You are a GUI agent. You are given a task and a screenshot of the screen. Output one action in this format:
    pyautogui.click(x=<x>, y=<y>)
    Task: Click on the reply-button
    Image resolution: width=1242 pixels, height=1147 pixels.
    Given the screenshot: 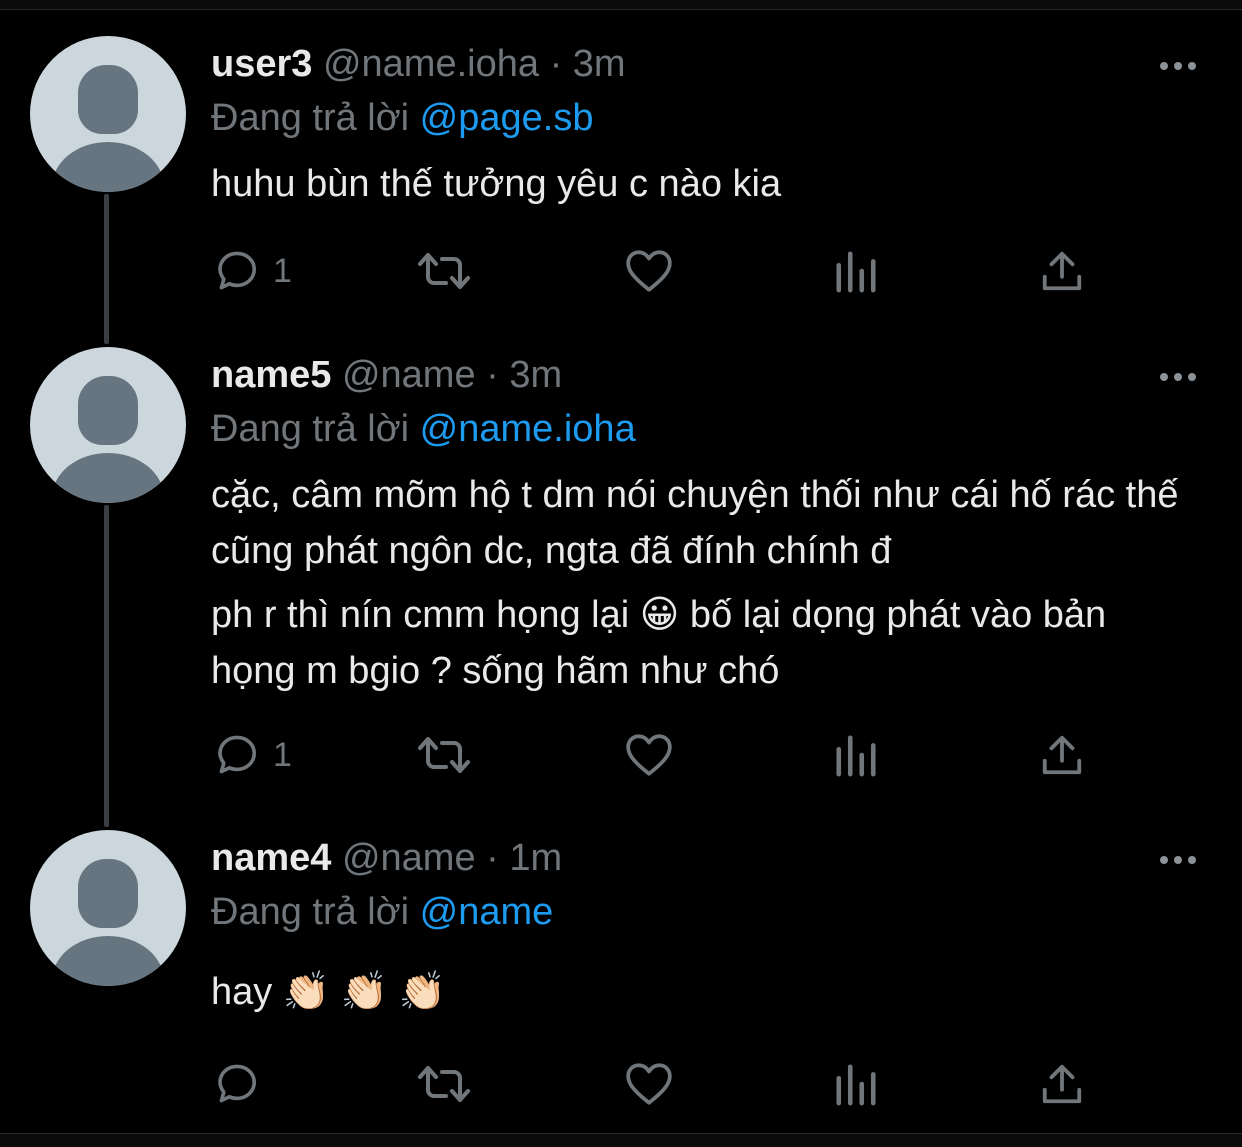 What is the action you would take?
    pyautogui.click(x=243, y=1084)
    